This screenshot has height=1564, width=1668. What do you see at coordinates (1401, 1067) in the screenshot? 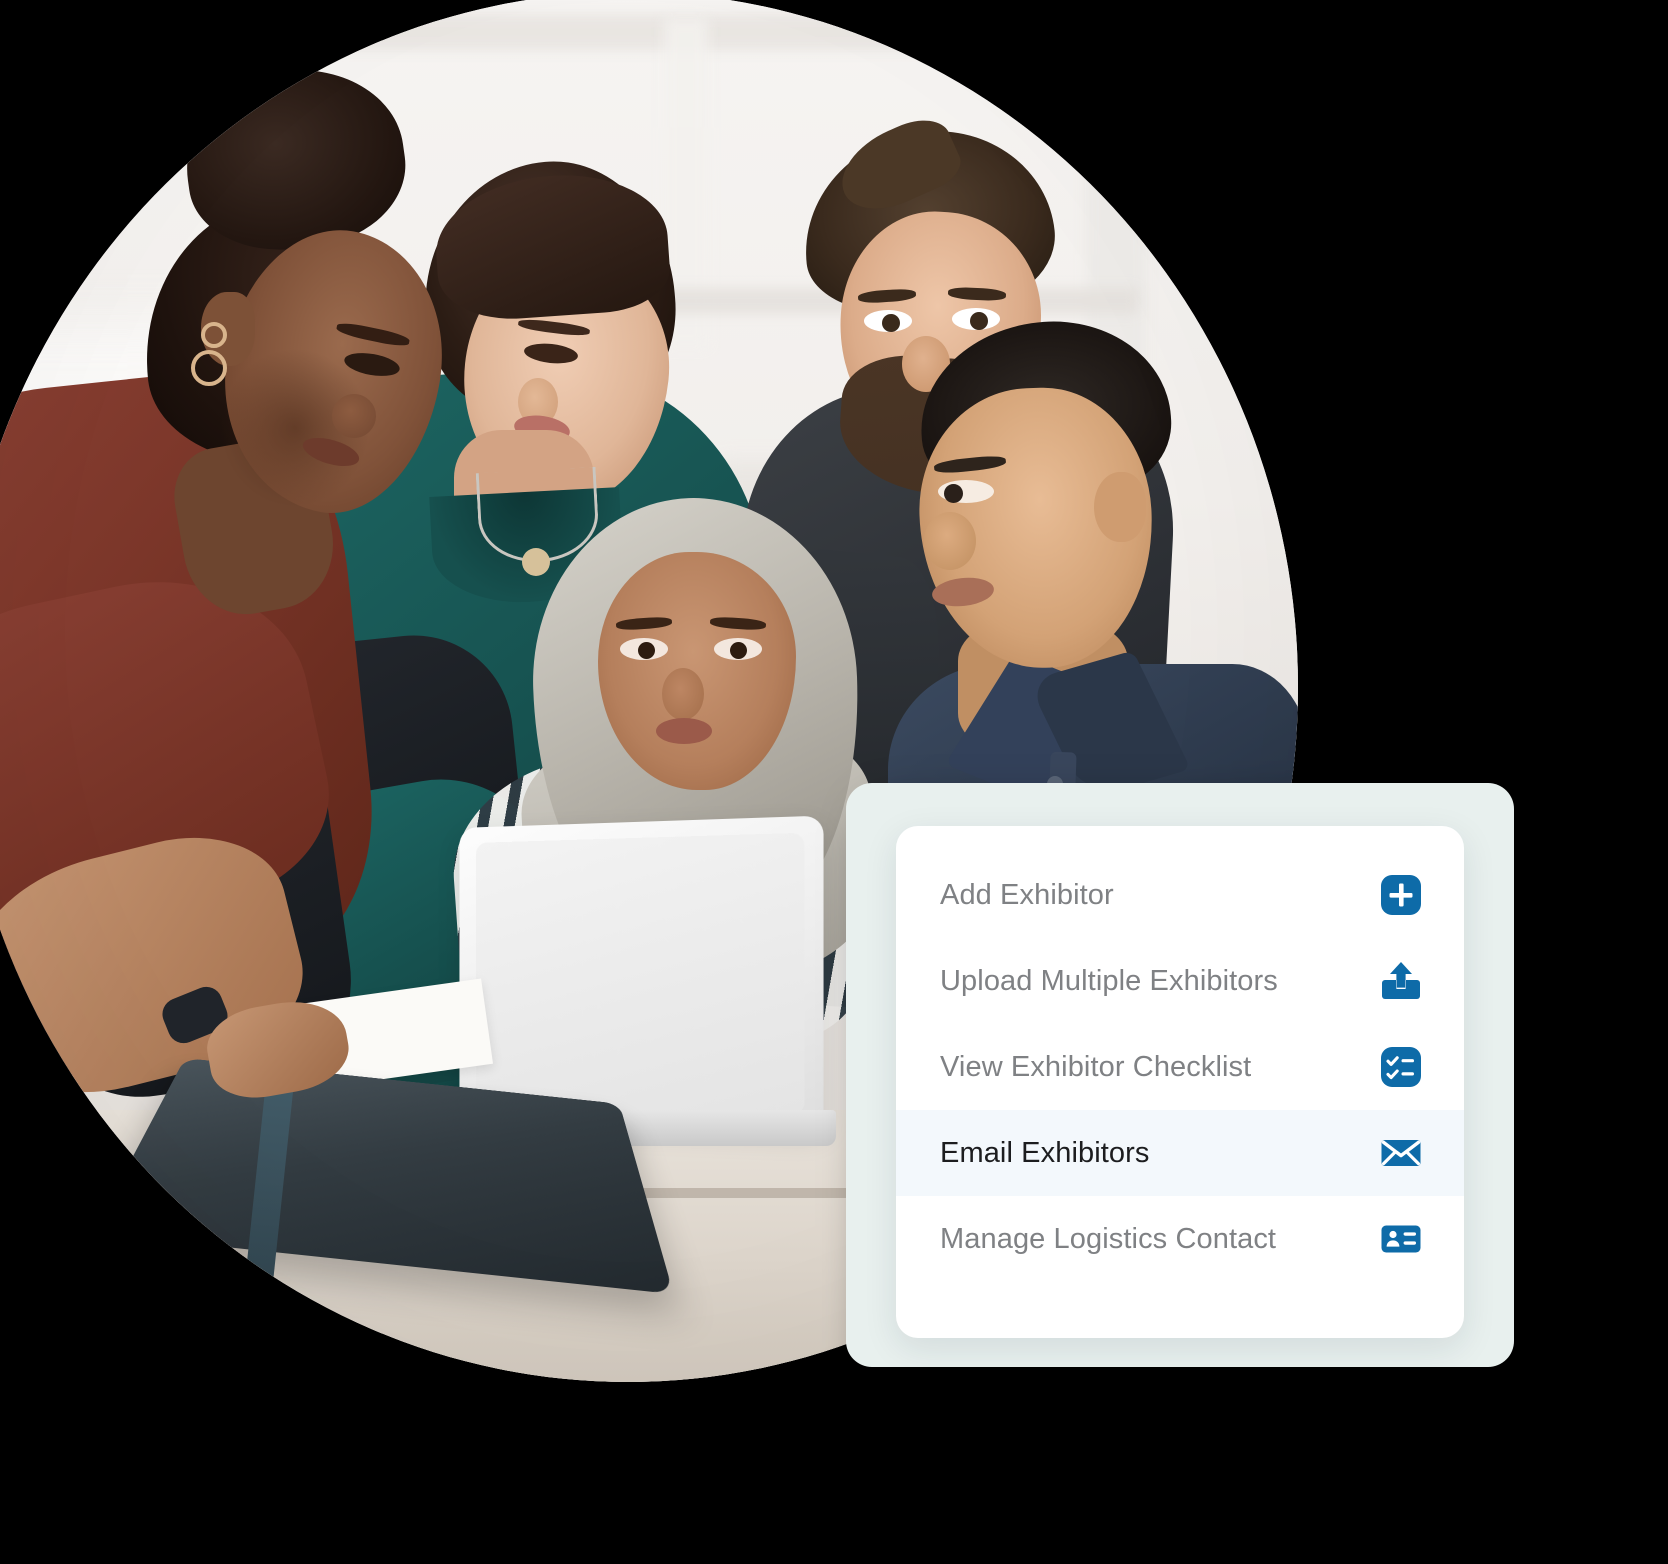
I see `checklist-icon` at bounding box center [1401, 1067].